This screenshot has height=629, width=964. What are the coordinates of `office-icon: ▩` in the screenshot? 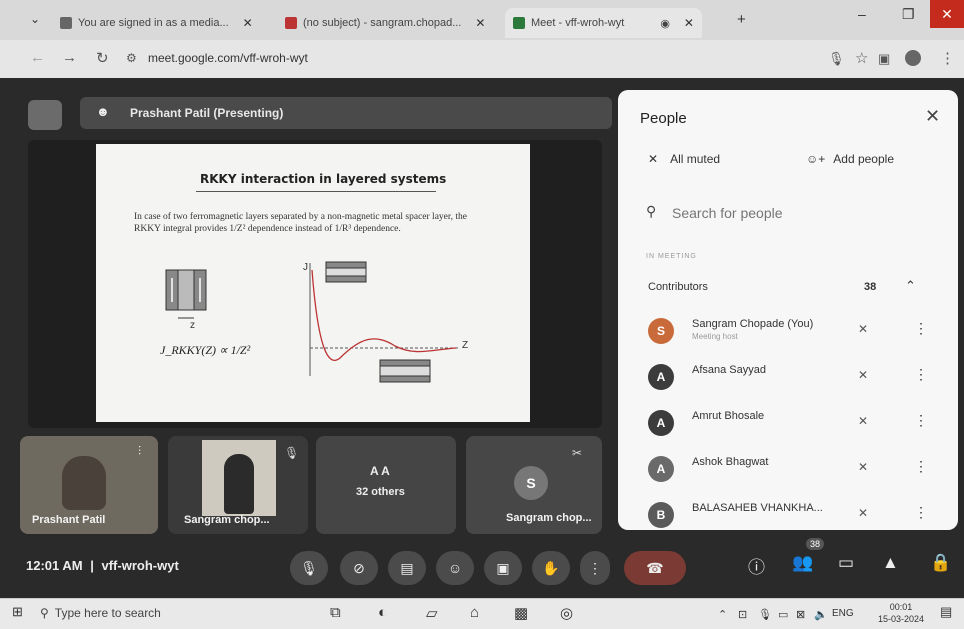 It's located at (521, 613).